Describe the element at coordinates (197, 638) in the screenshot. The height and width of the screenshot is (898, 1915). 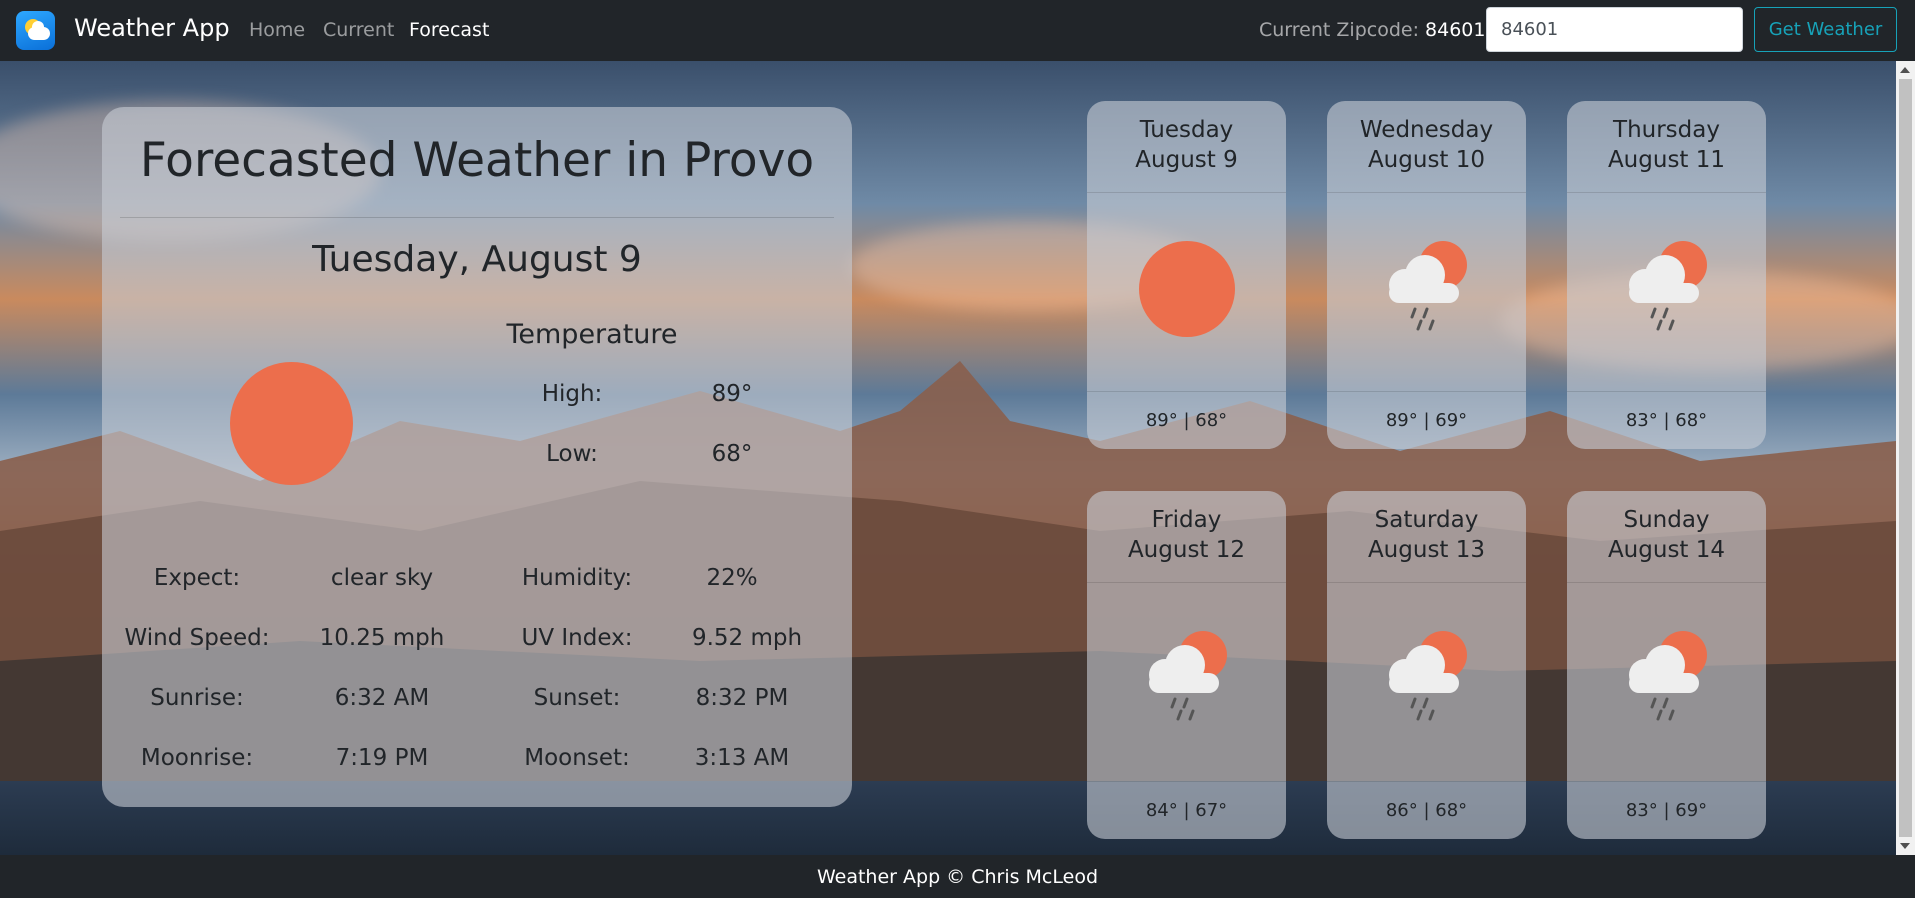
I see `wind-speed-label: Wind Speed:` at that location.